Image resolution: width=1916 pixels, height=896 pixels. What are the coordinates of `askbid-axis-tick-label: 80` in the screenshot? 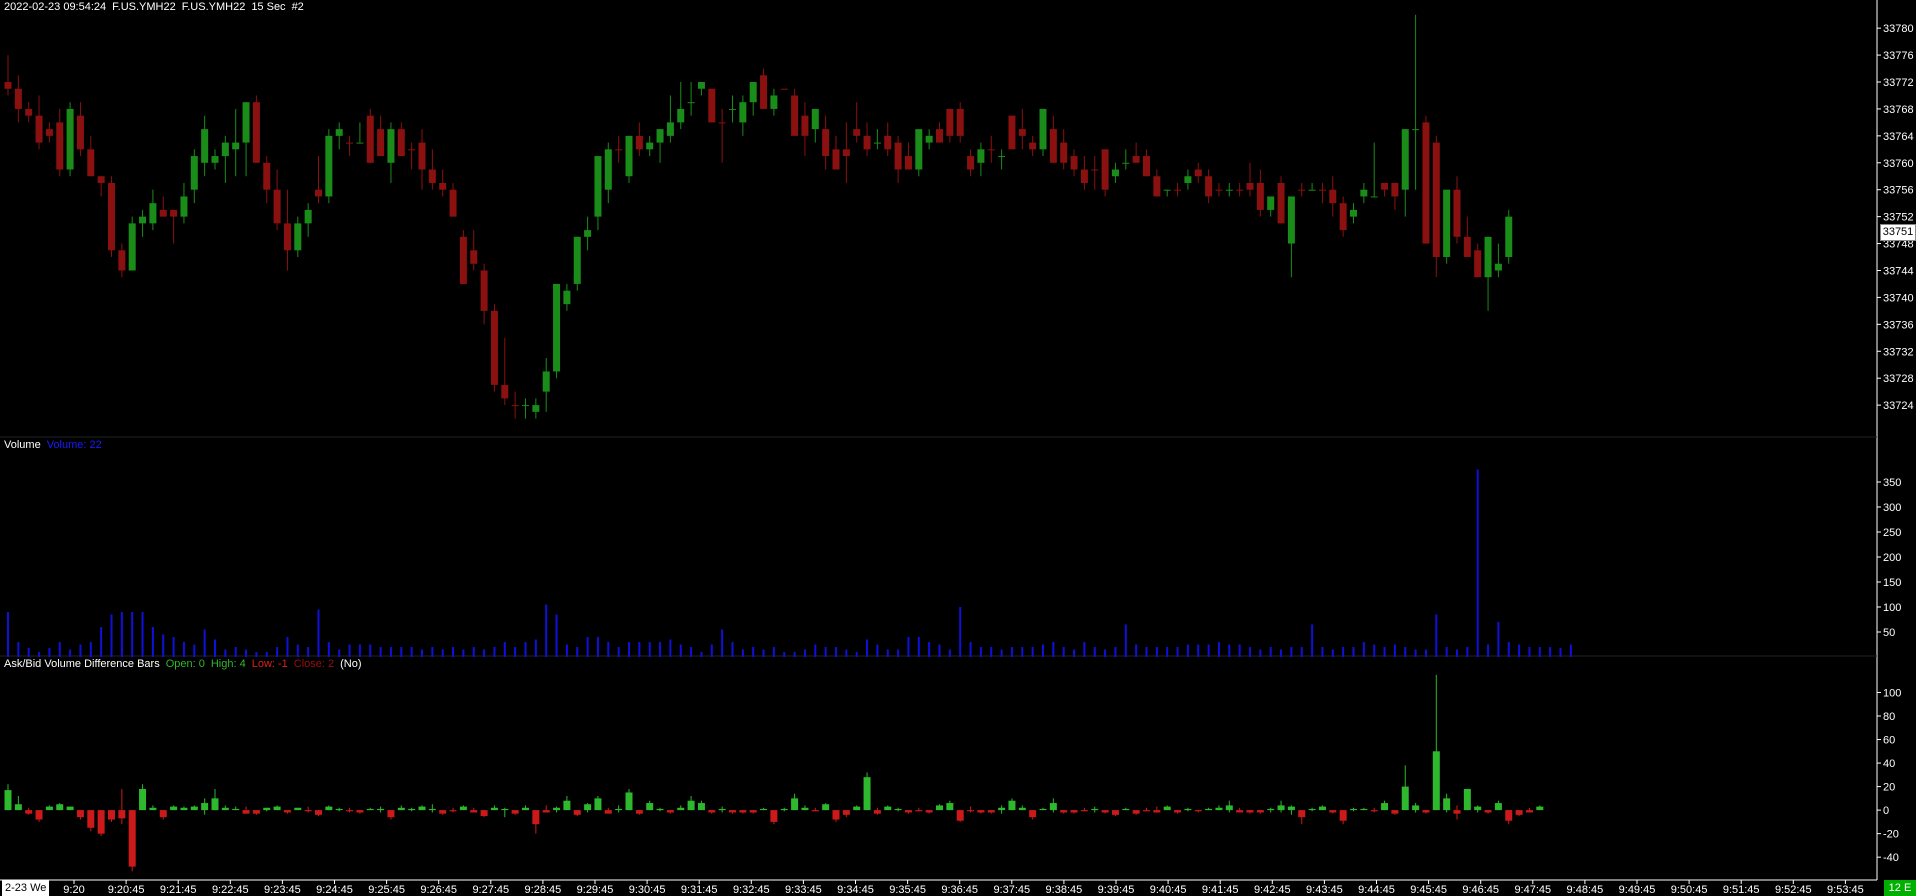 It's located at (1889, 717).